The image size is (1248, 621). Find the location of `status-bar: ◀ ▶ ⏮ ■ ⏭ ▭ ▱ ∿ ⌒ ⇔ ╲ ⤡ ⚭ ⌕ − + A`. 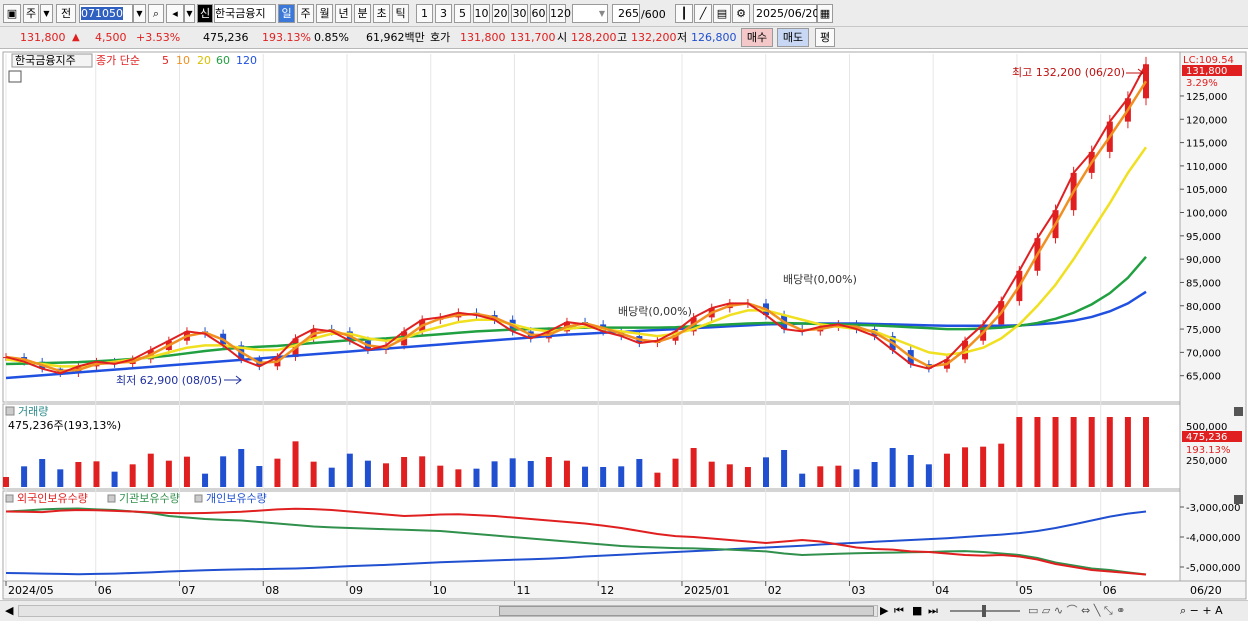

status-bar: ◀ ▶ ⏮ ■ ⏭ ▭ ▱ ∿ ⌒ ⇔ ╲ ⤡ ⚭ ⌕ − + A is located at coordinates (624, 610).